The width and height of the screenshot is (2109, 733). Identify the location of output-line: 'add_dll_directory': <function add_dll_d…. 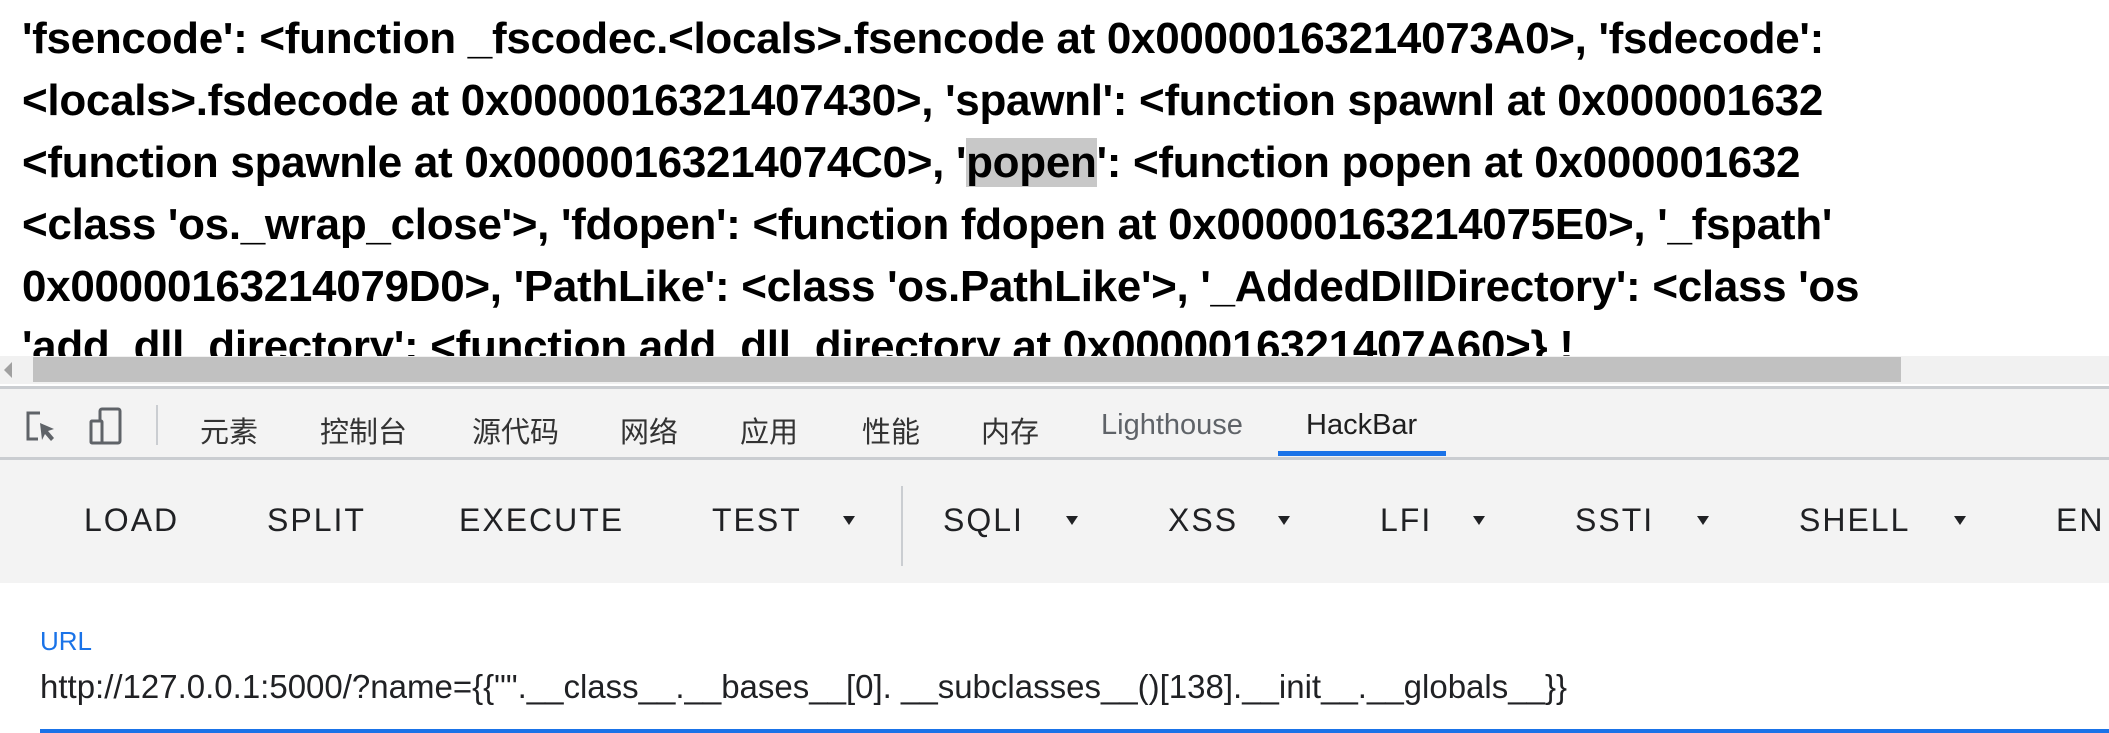
(798, 339).